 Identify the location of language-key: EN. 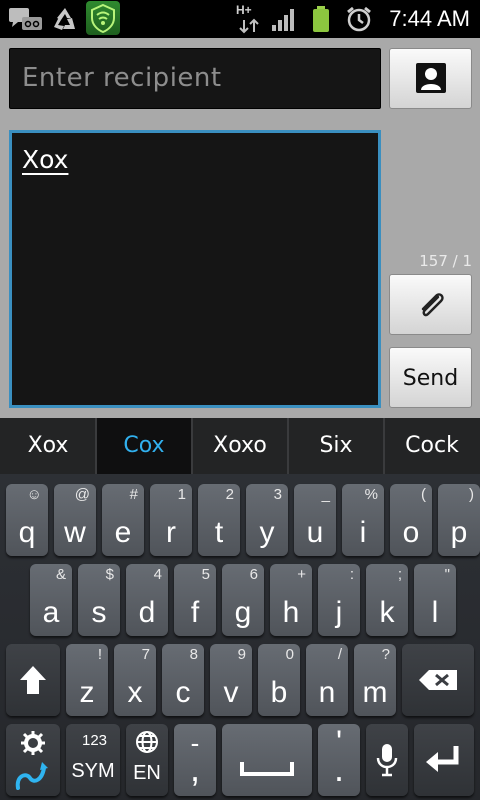
(147, 760).